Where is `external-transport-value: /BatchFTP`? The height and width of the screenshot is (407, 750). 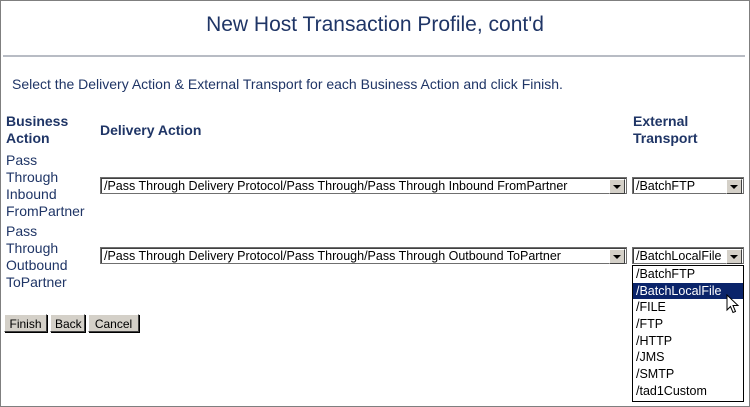
external-transport-value: /BatchFTP is located at coordinates (666, 186).